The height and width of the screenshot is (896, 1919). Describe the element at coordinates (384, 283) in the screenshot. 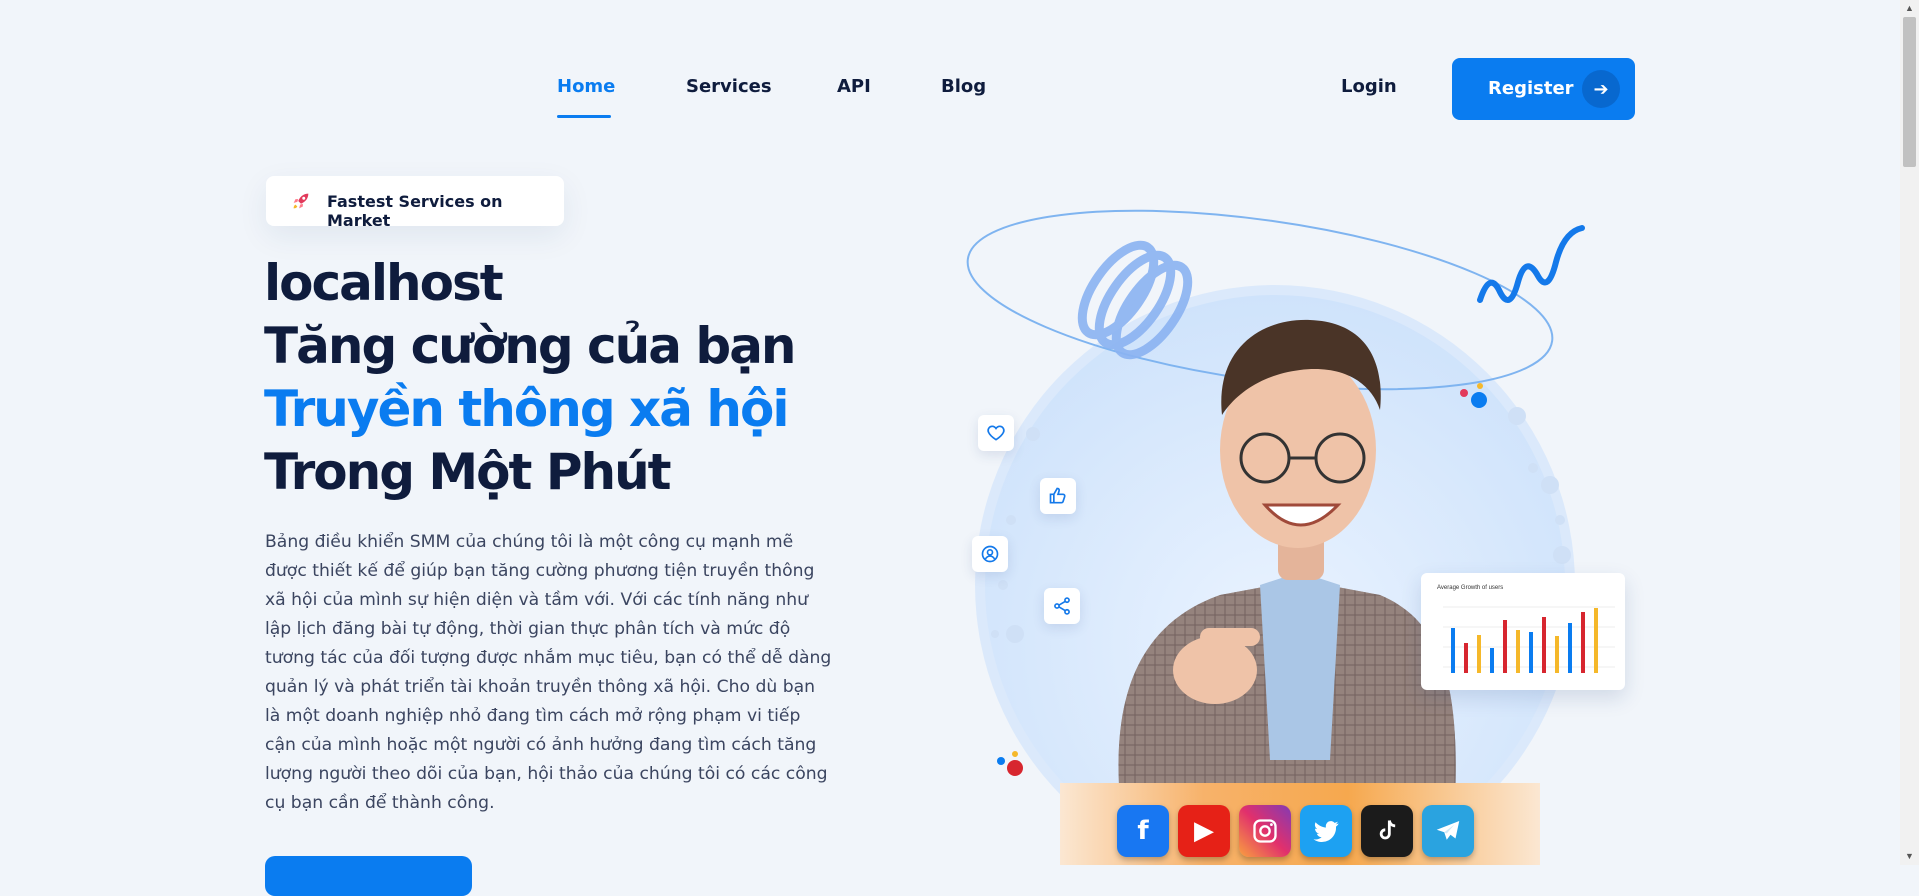

I see `headline-line-1: localhost` at that location.